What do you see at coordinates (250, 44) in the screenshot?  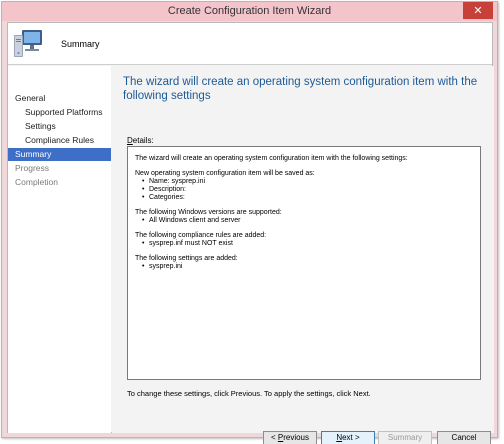 I see `wizard-header: Summary` at bounding box center [250, 44].